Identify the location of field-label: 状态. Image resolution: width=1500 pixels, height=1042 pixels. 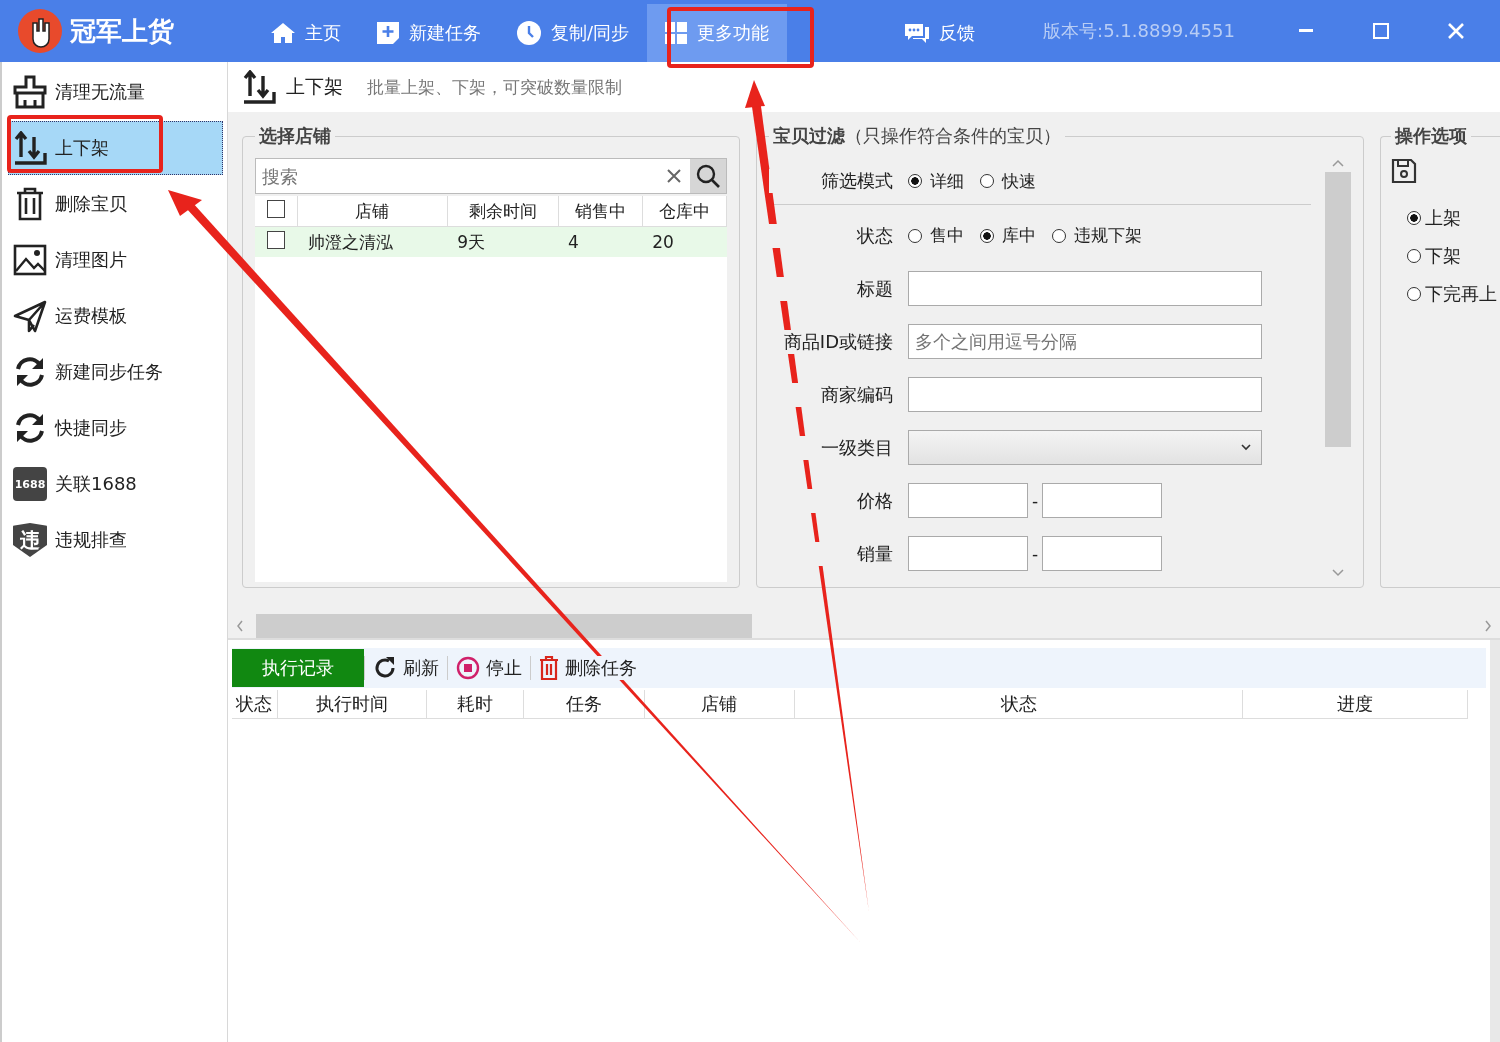
(831, 235).